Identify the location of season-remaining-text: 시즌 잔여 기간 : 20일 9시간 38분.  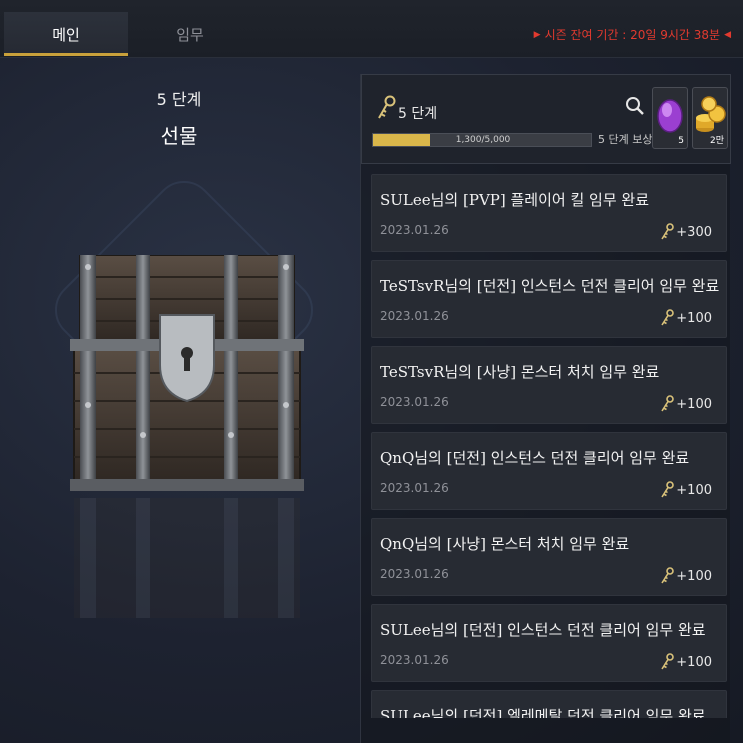
(632, 35).